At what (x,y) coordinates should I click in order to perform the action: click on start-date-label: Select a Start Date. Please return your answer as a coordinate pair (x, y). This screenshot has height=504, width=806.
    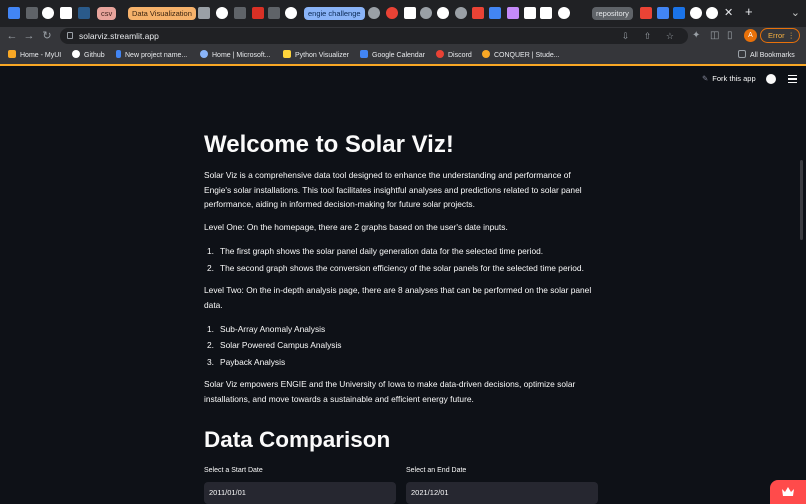
    Looking at the image, I should click on (233, 470).